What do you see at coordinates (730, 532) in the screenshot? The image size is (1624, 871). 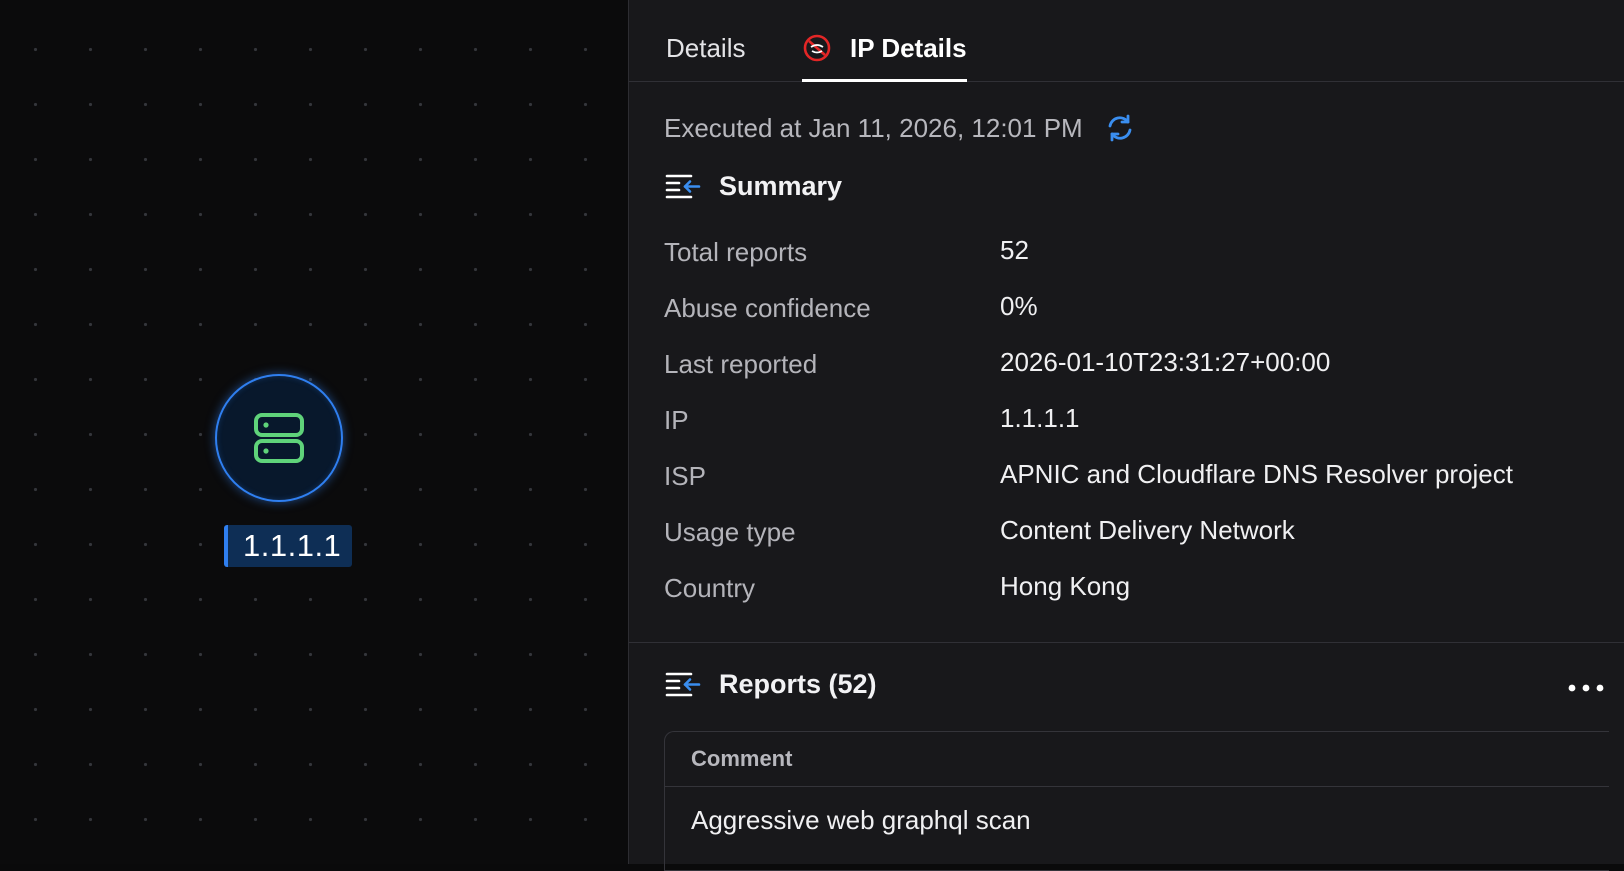 I see `summary-key: Usage type` at bounding box center [730, 532].